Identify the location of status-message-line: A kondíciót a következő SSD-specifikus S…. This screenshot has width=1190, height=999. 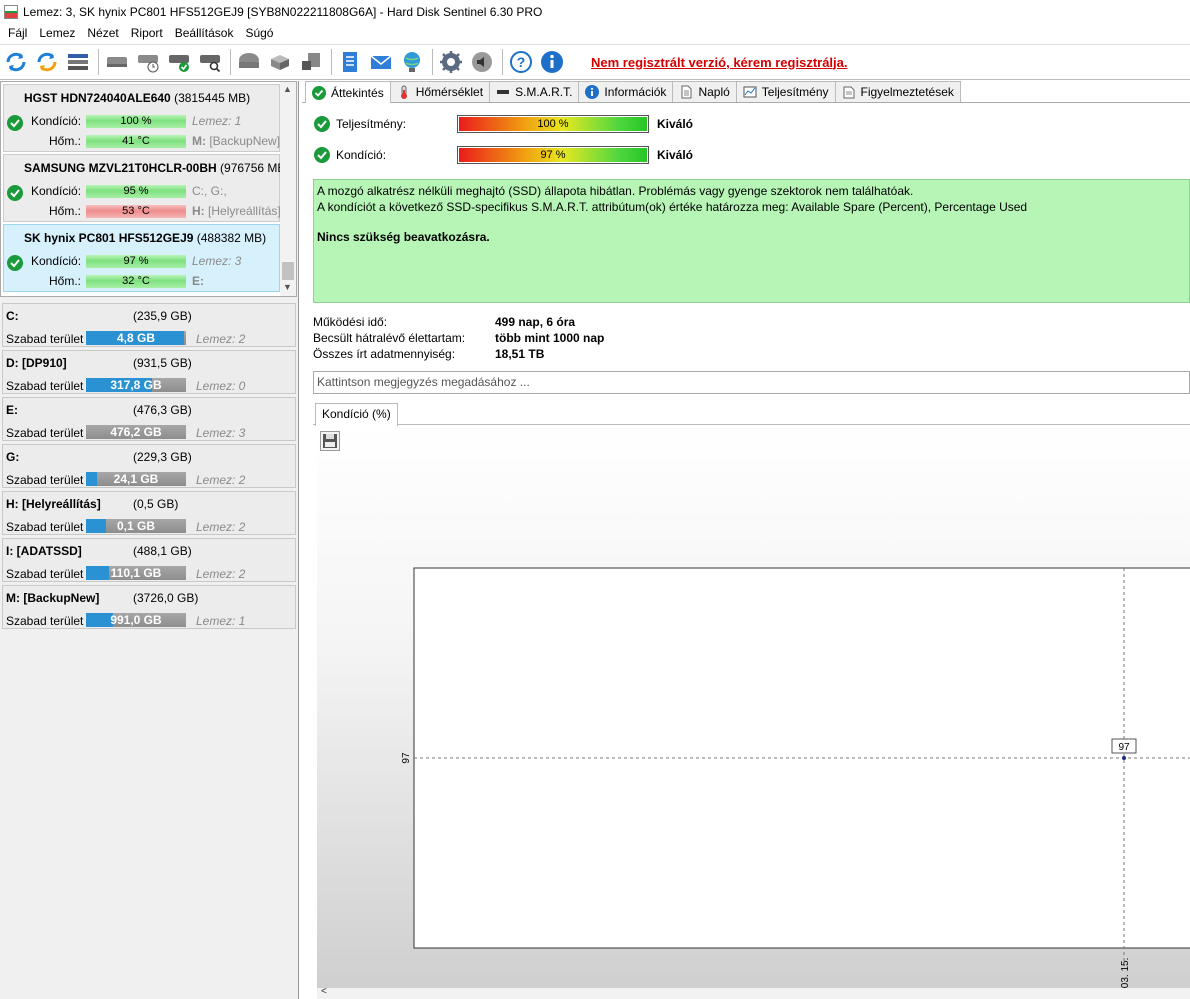
(672, 207).